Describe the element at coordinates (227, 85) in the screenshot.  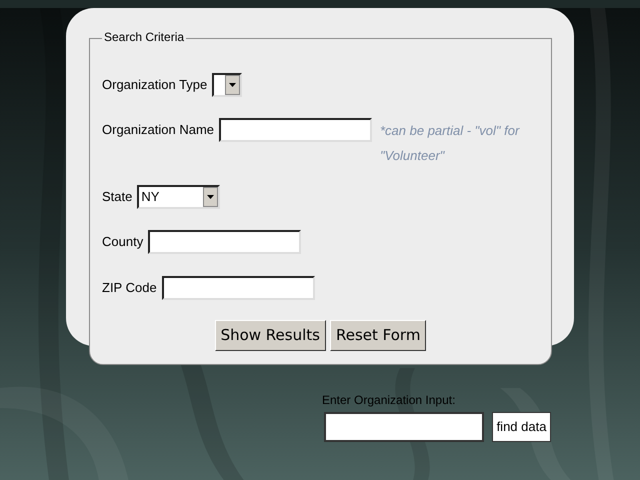
I see `dropdown` at that location.